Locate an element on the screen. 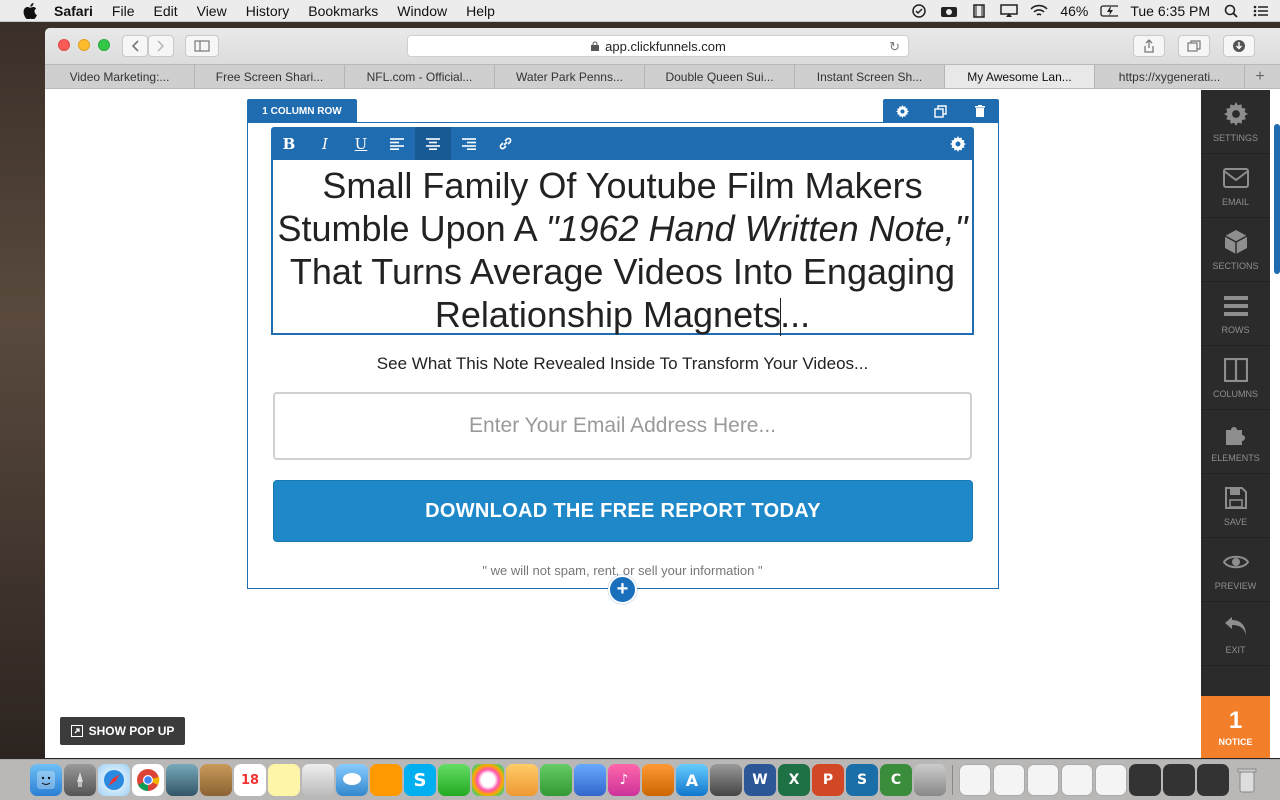  launchpad-icon is located at coordinates (80, 780).